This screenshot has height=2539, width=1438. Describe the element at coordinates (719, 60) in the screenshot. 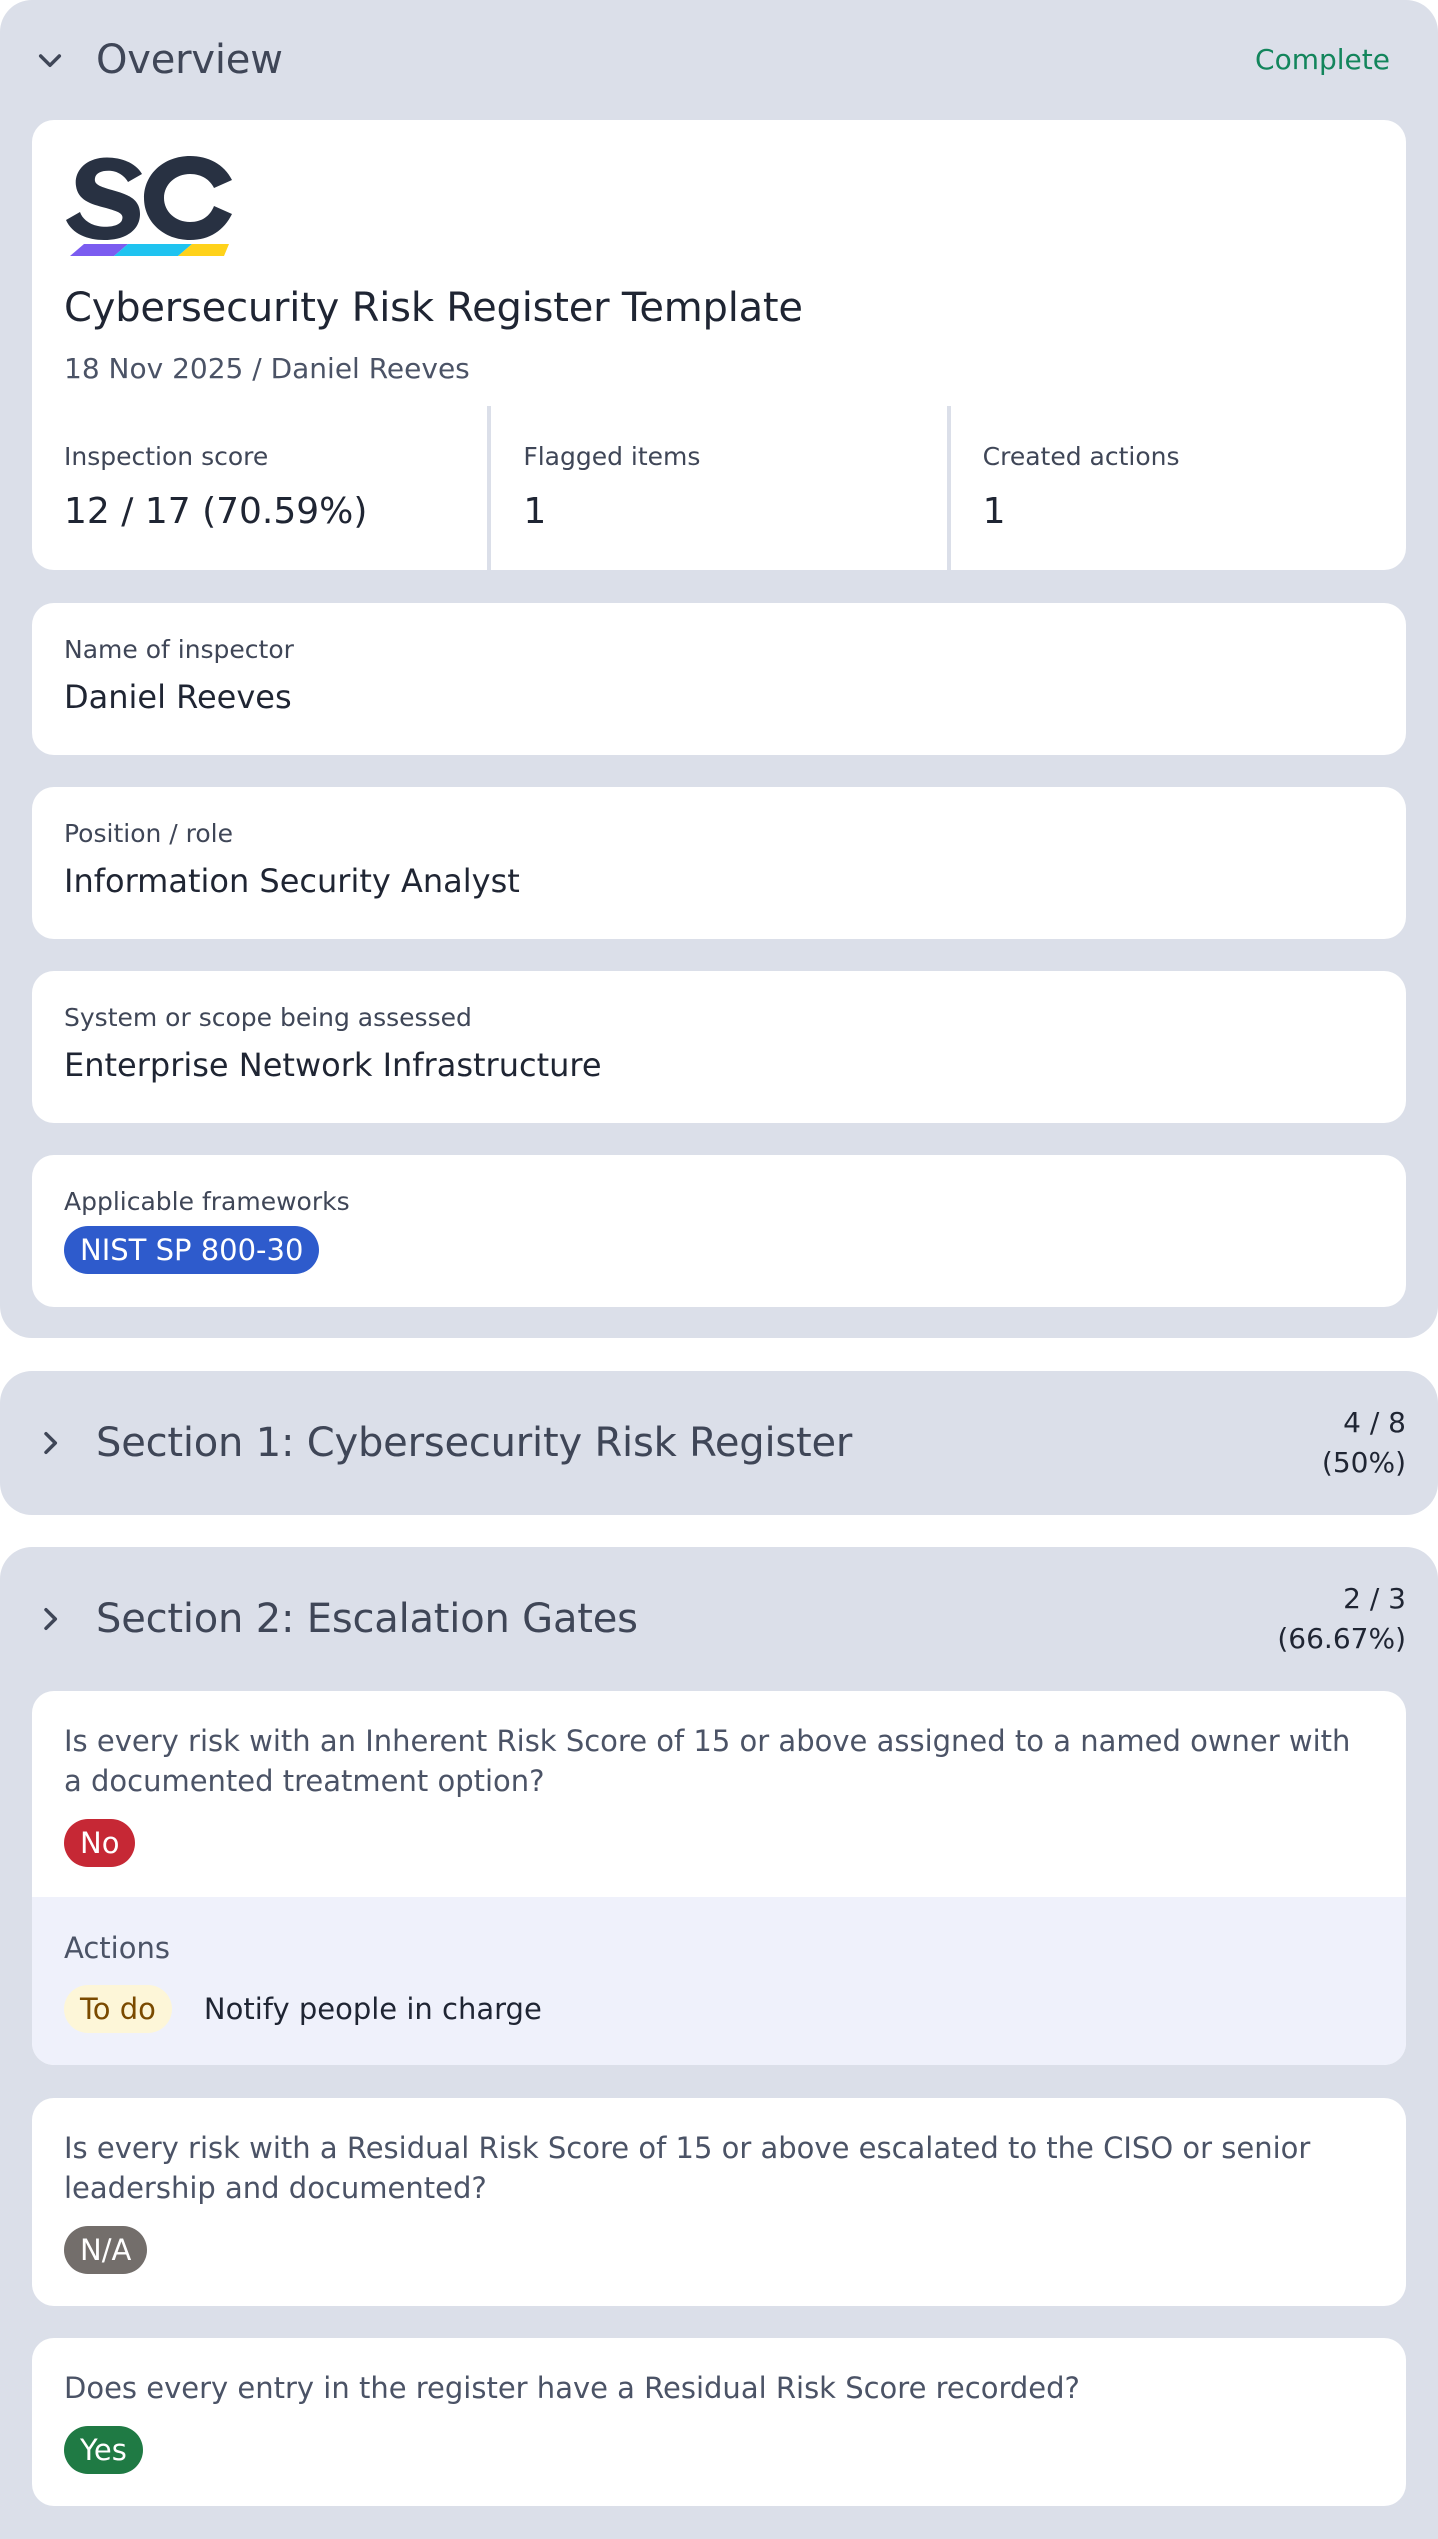

I see `overview-header: Overview Complete` at that location.